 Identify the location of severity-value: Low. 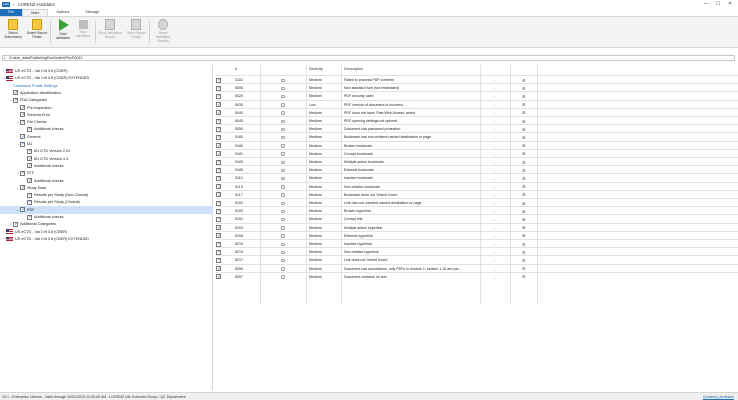
(312, 105).